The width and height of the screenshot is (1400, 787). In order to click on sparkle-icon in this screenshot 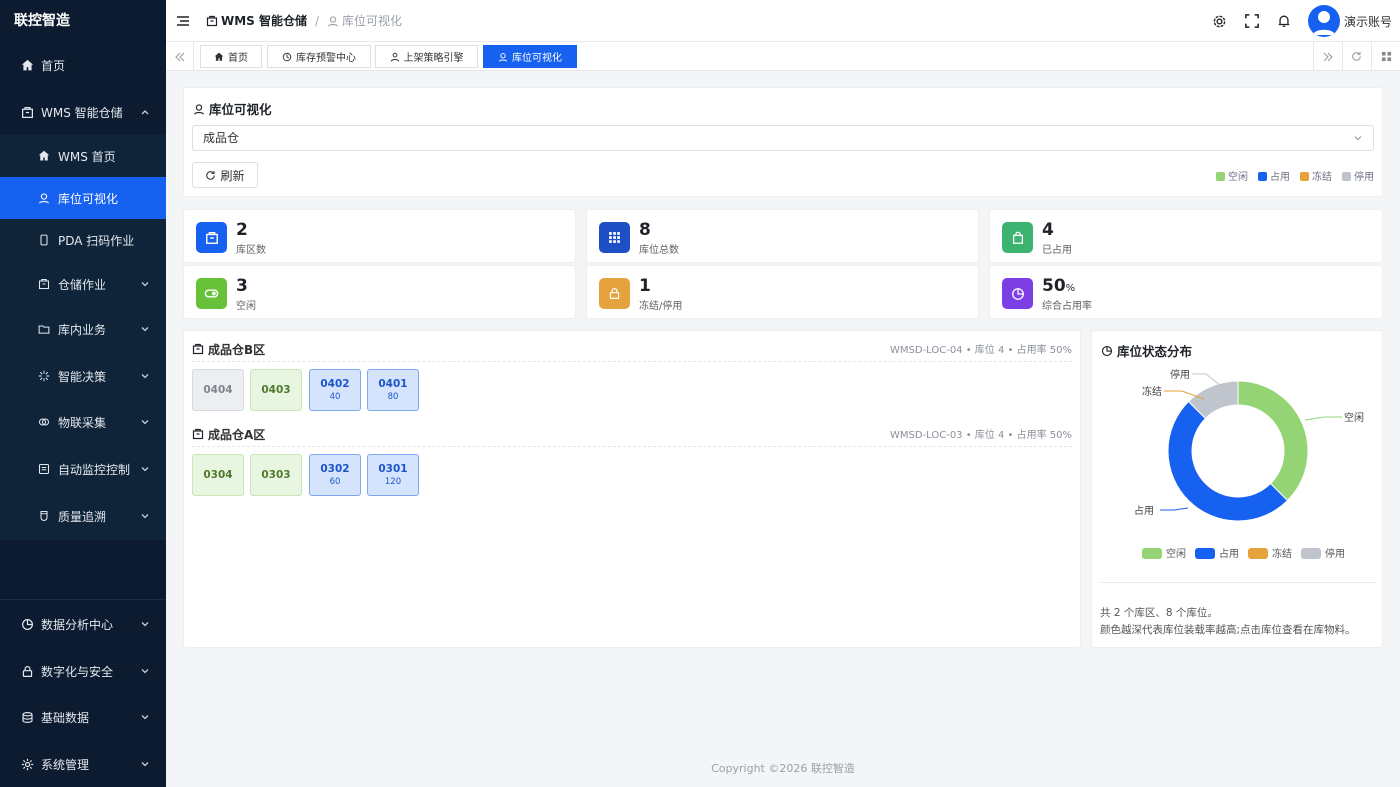, I will do `click(44, 376)`.